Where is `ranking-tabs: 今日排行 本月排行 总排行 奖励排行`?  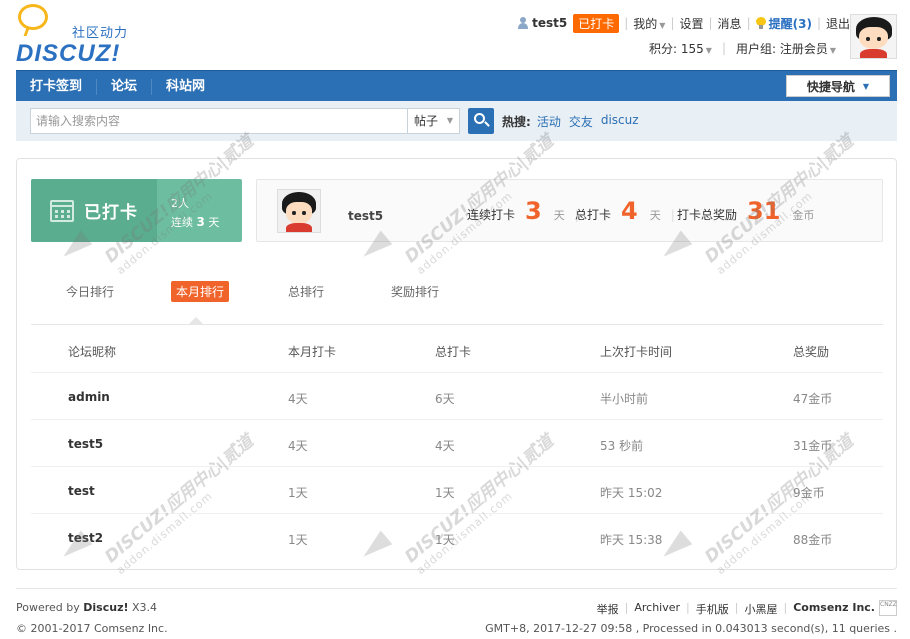
ranking-tabs: 今日排行 本月排行 总排行 奖励排行 is located at coordinates (457, 302).